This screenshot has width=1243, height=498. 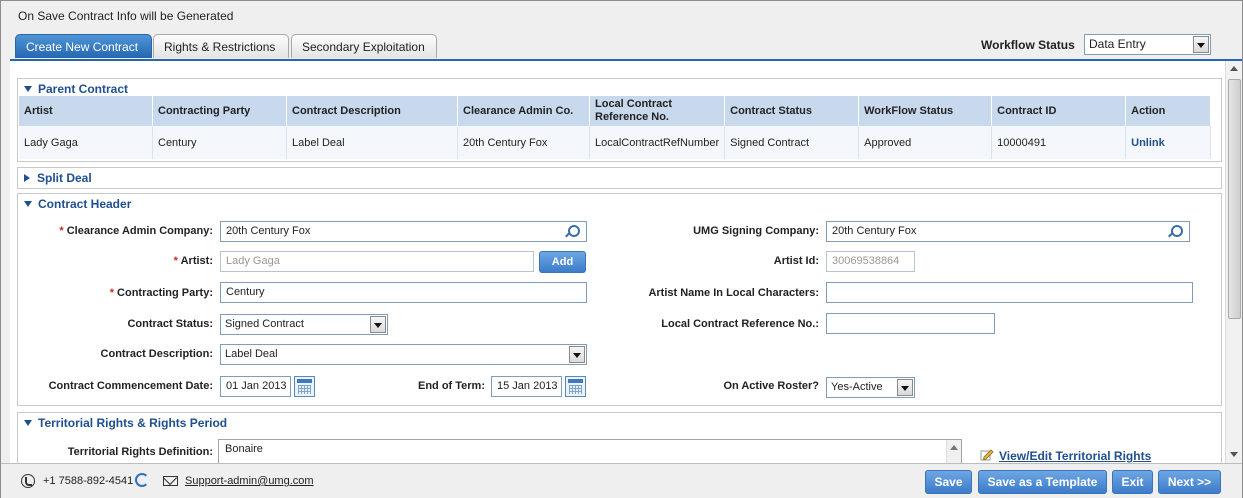 I want to click on cell-contract-status: Signed Contract, so click(x=792, y=142).